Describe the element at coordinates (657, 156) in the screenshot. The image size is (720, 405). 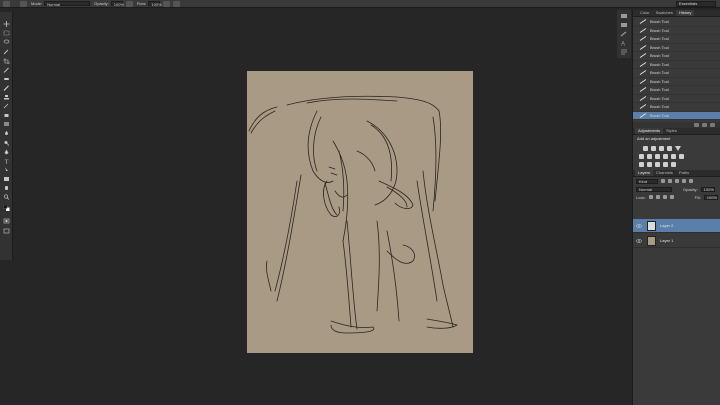
I see `black-white-icon` at that location.